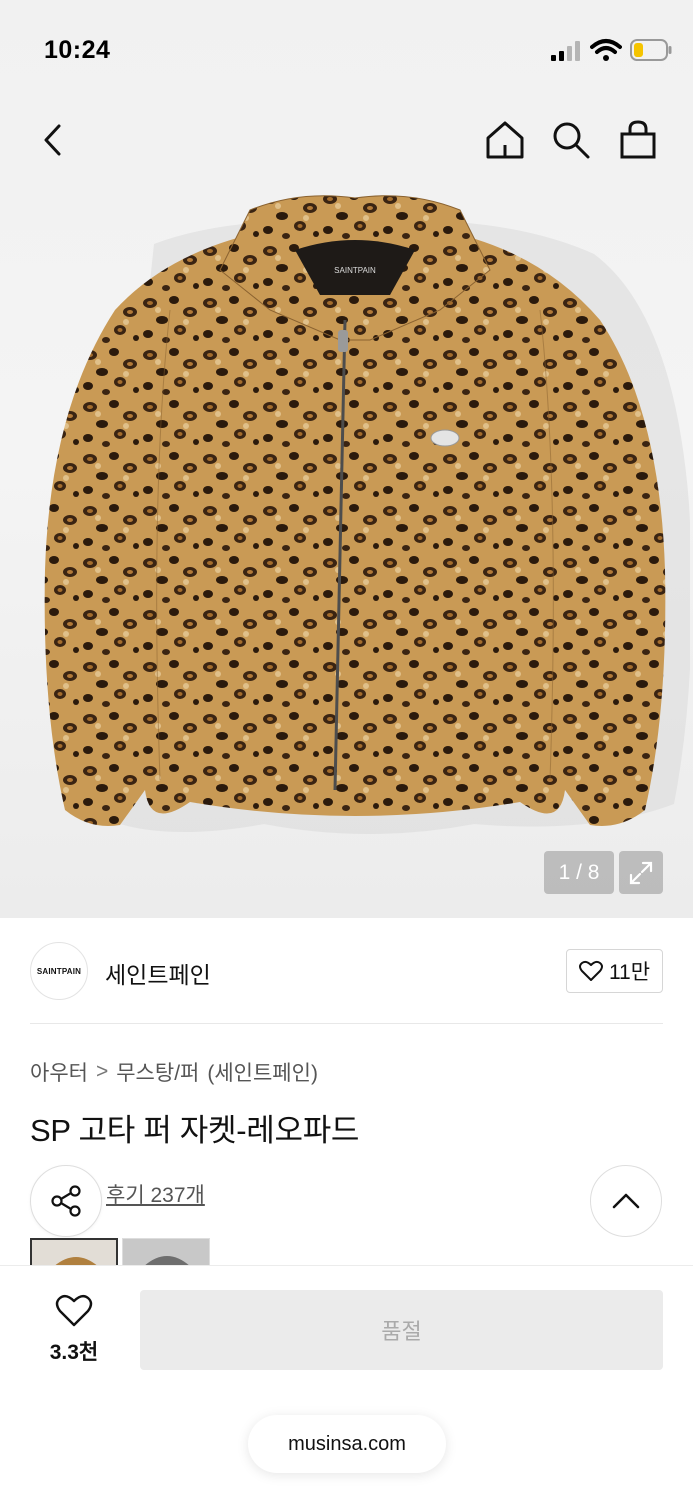 Image resolution: width=693 pixels, height=1500 pixels. I want to click on status-time: 10:24, so click(77, 50).